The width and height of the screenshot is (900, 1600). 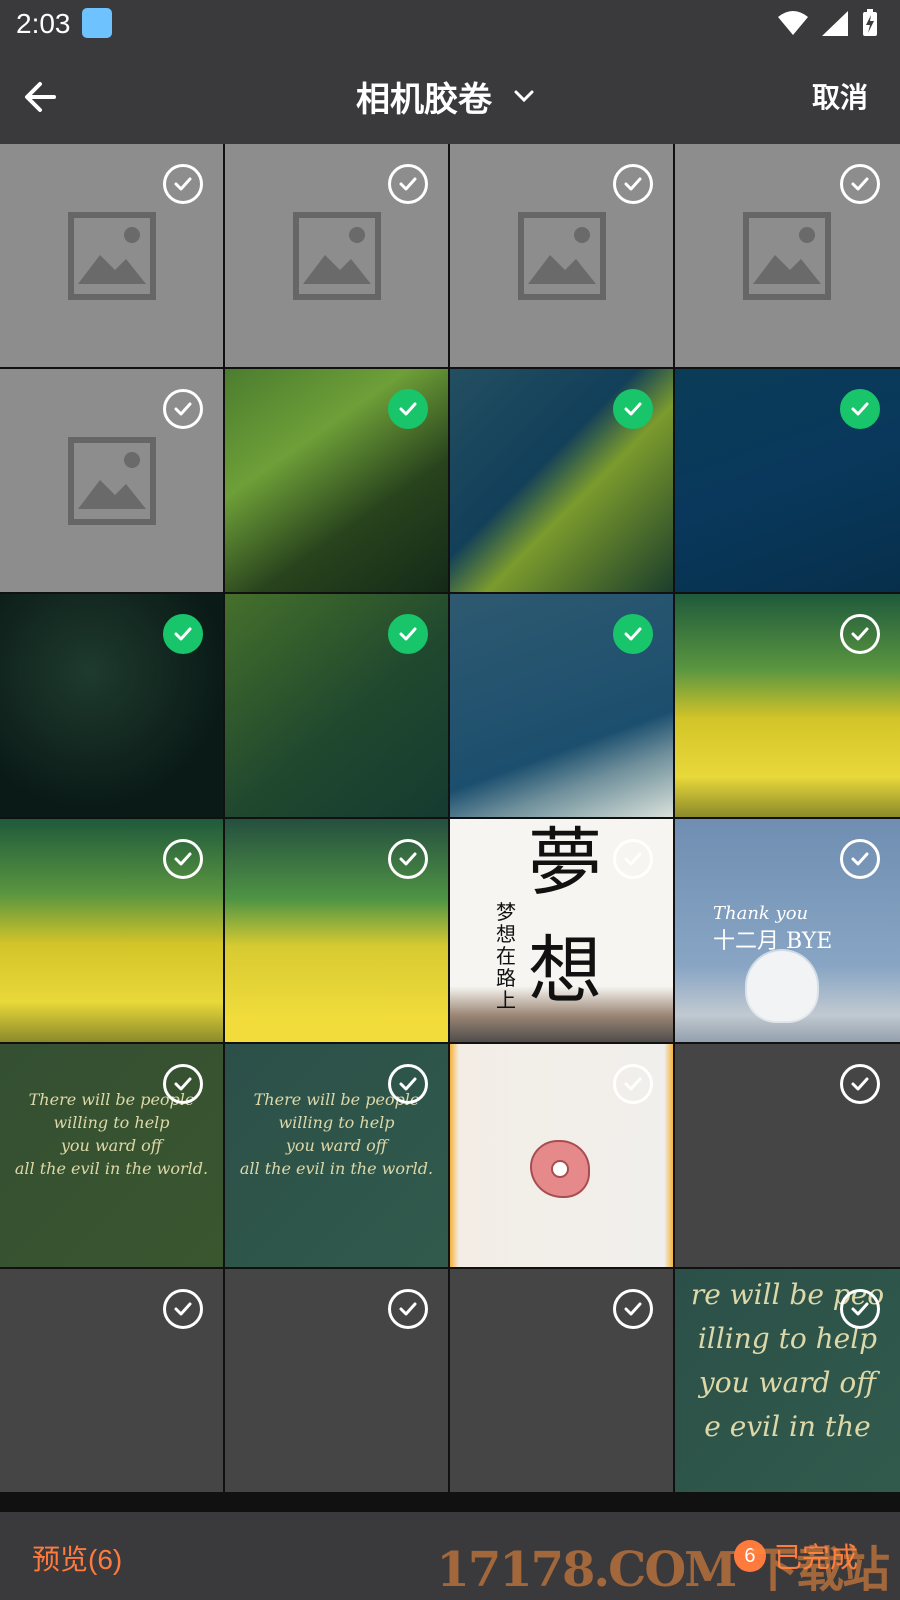 What do you see at coordinates (77, 1558) in the screenshot?
I see `preview-button: 预览(6)` at bounding box center [77, 1558].